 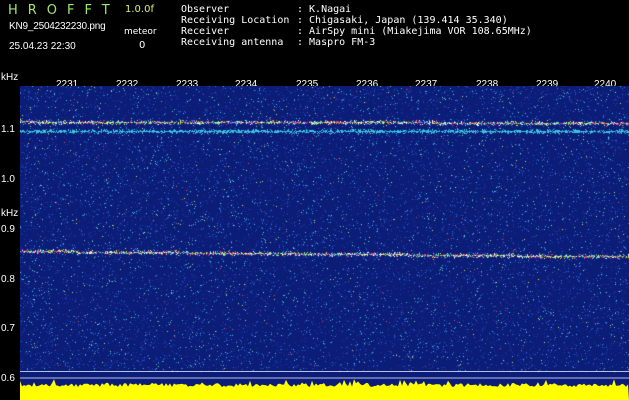 What do you see at coordinates (324, 389) in the screenshot?
I see `signal-level-bar` at bounding box center [324, 389].